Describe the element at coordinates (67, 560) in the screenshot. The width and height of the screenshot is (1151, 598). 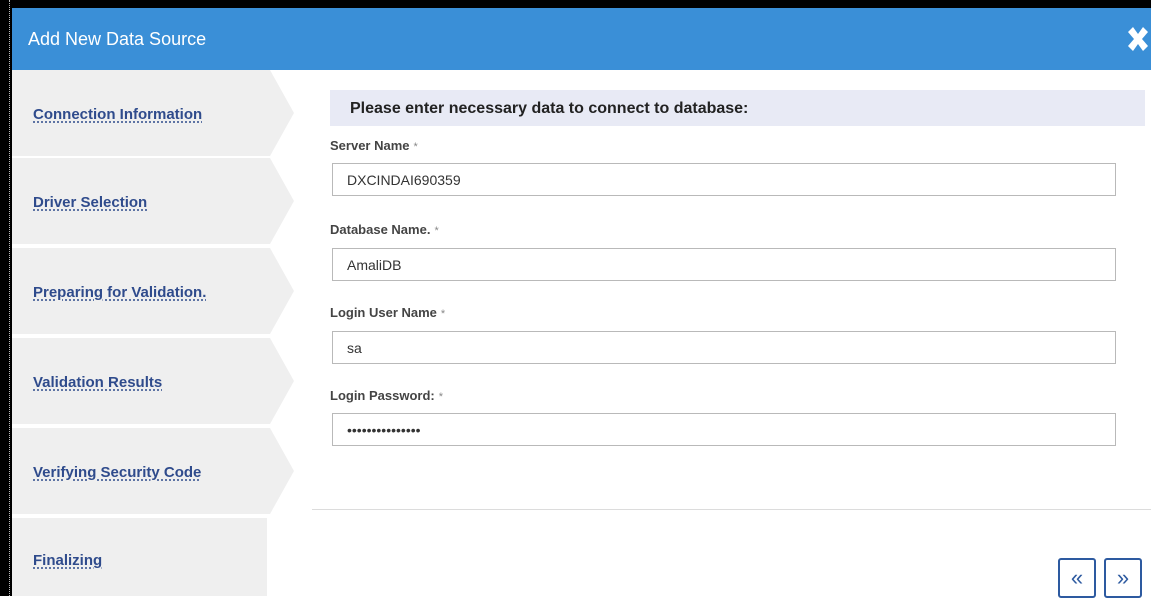
I see `step-label: Finalizing` at that location.